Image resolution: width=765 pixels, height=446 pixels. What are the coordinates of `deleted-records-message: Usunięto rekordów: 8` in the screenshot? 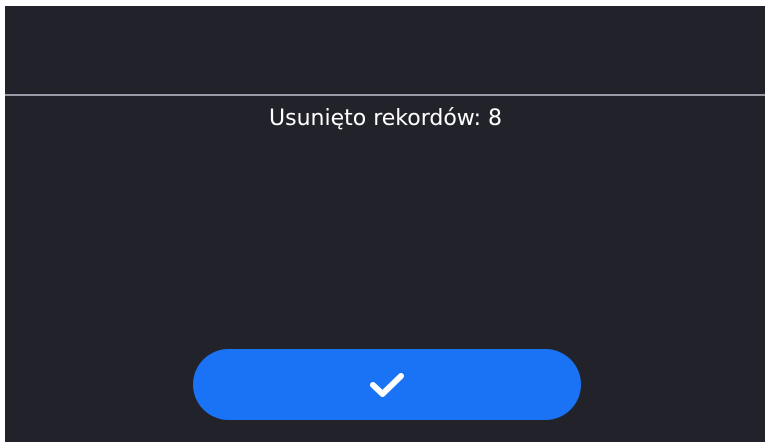 It's located at (385, 118).